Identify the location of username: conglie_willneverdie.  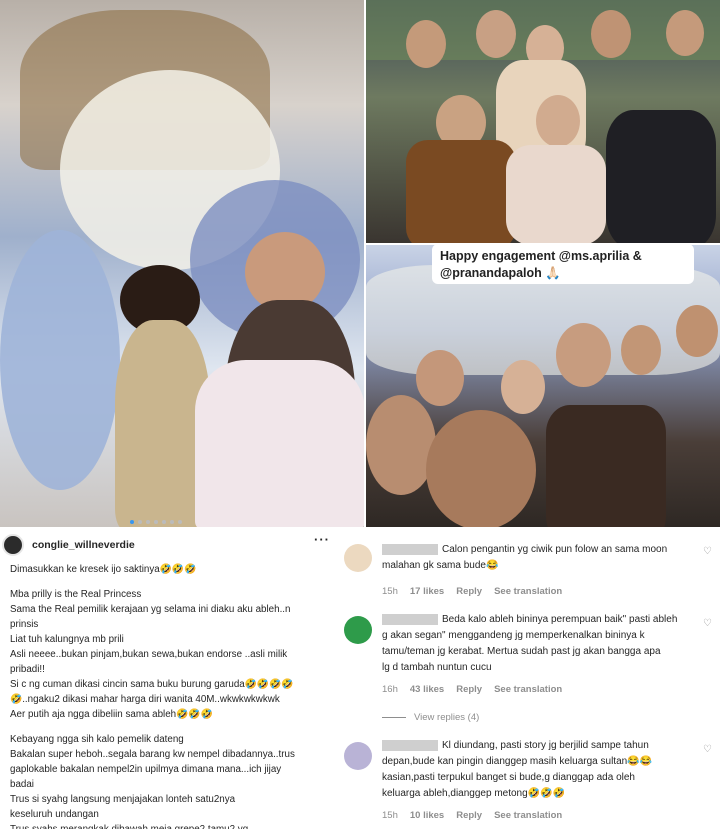
(83, 545).